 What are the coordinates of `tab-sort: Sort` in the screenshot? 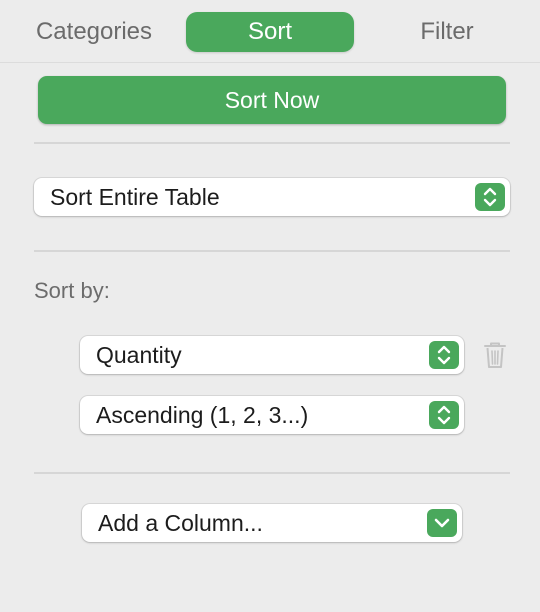 It's located at (270, 32).